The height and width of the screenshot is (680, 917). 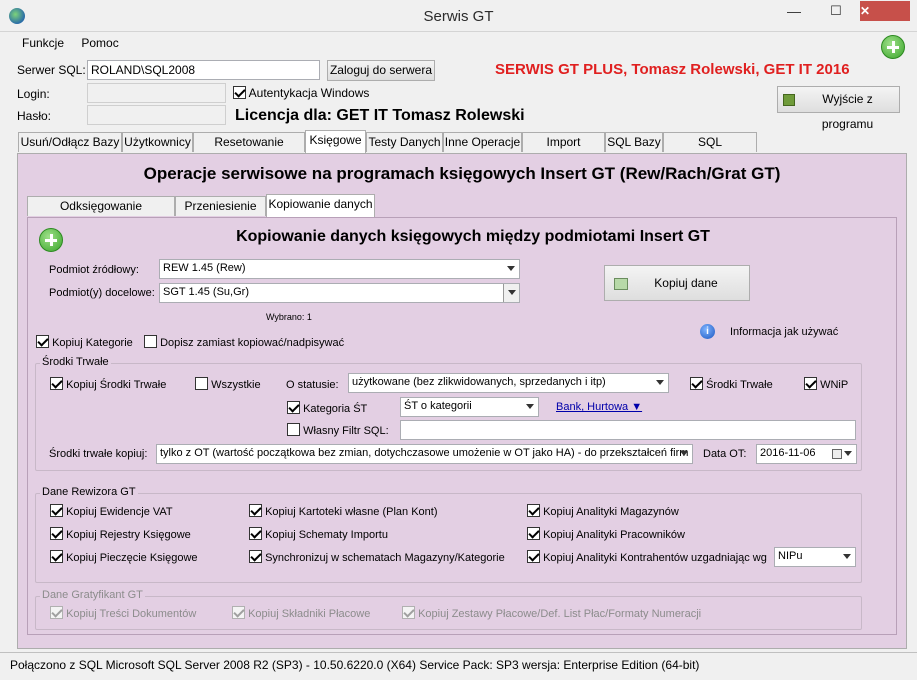 I want to click on rewizor-registers-checkbox: Kopiuj Rejestry Księgowe, so click(x=120, y=534).